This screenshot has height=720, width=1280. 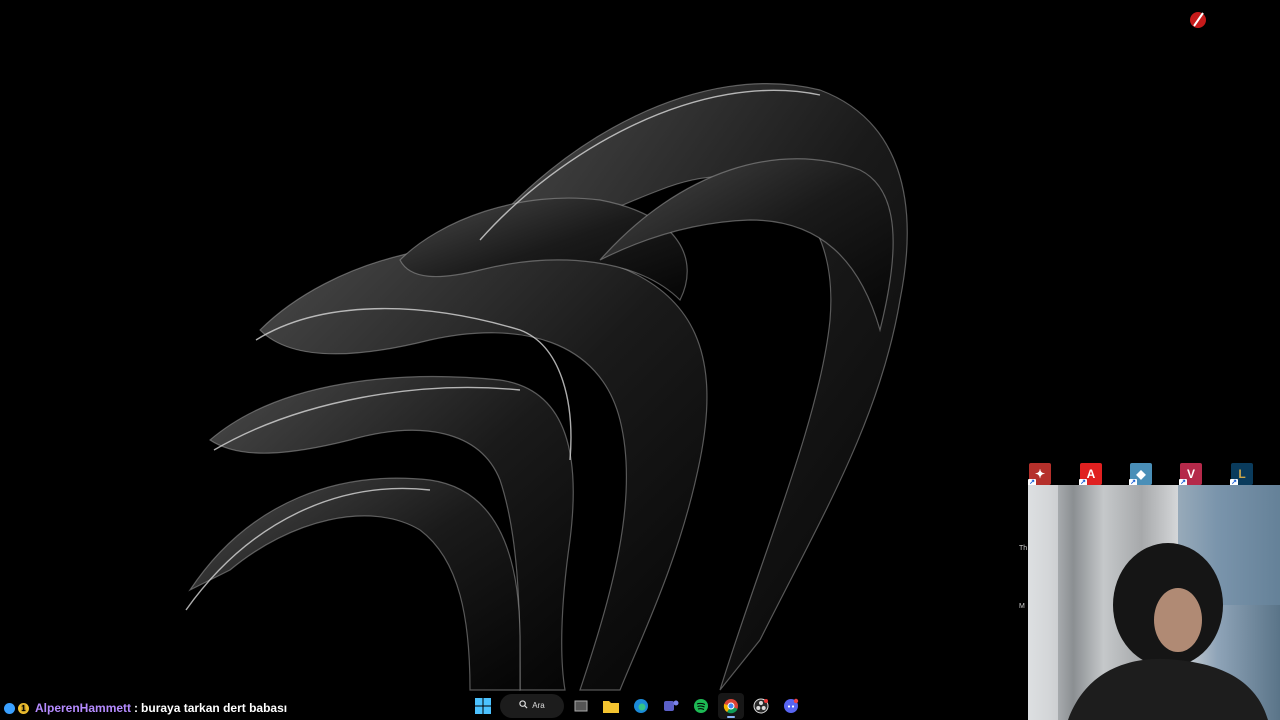 I want to click on adobe-reader-shortcut-icon: A ↗, so click(x=1090, y=475).